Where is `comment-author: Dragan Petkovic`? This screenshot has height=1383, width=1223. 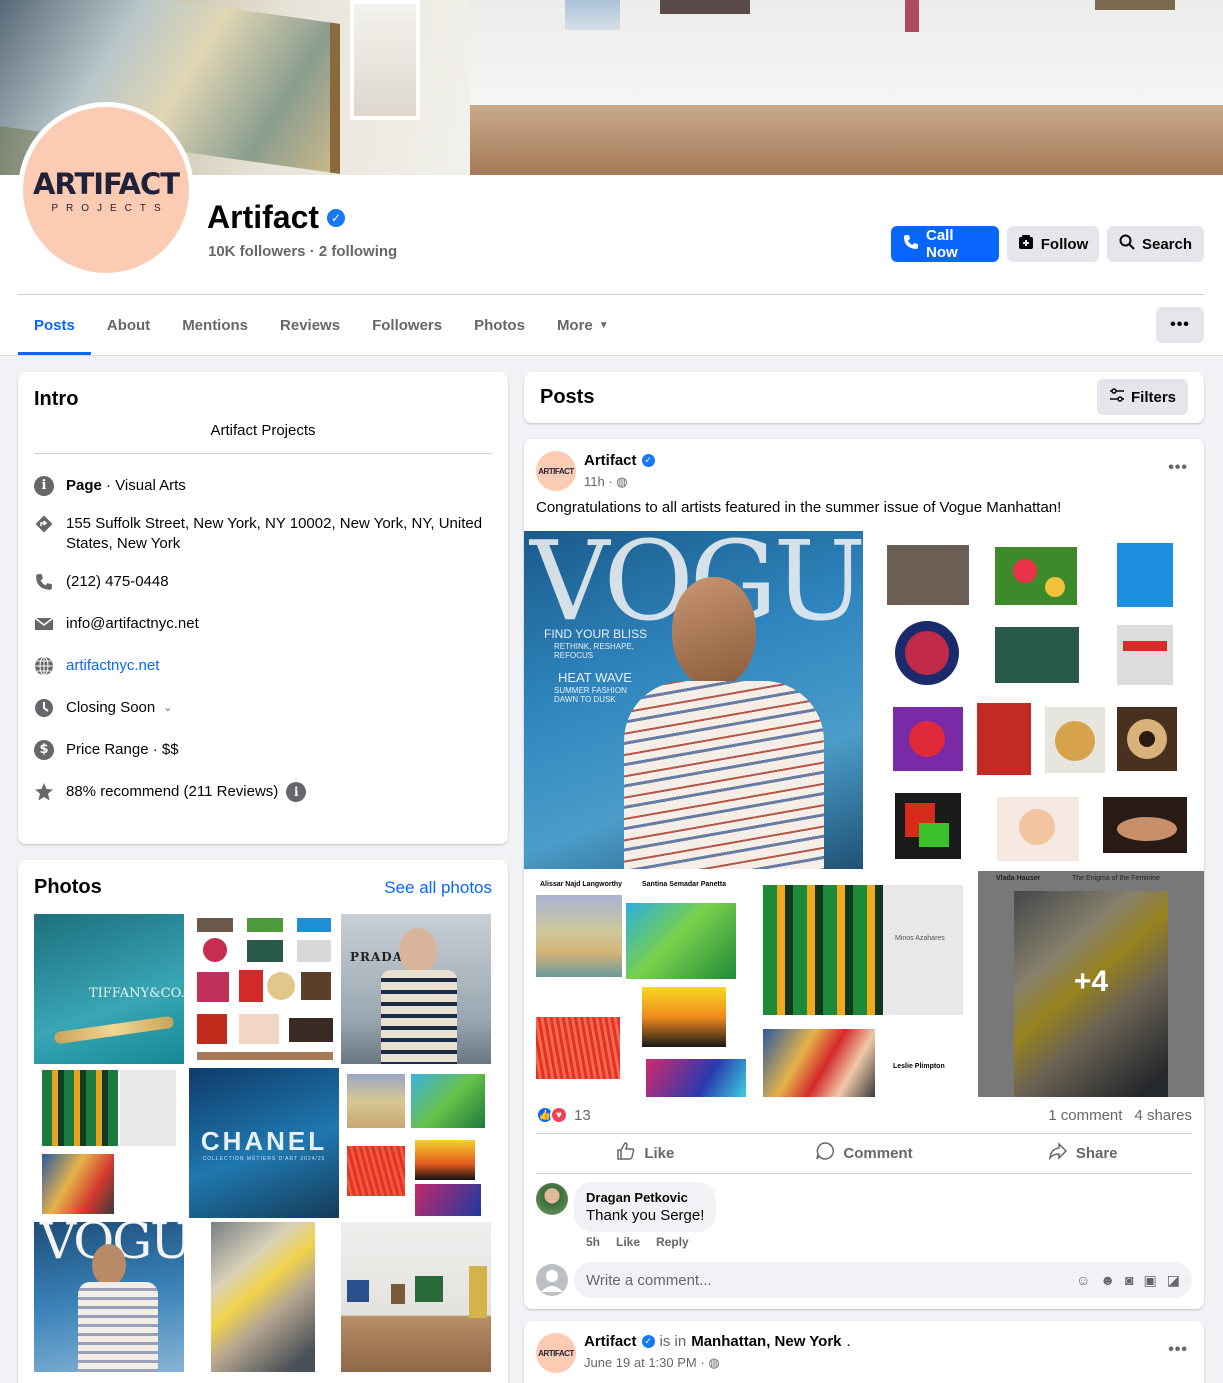
comment-author: Dragan Petkovic is located at coordinates (645, 1197).